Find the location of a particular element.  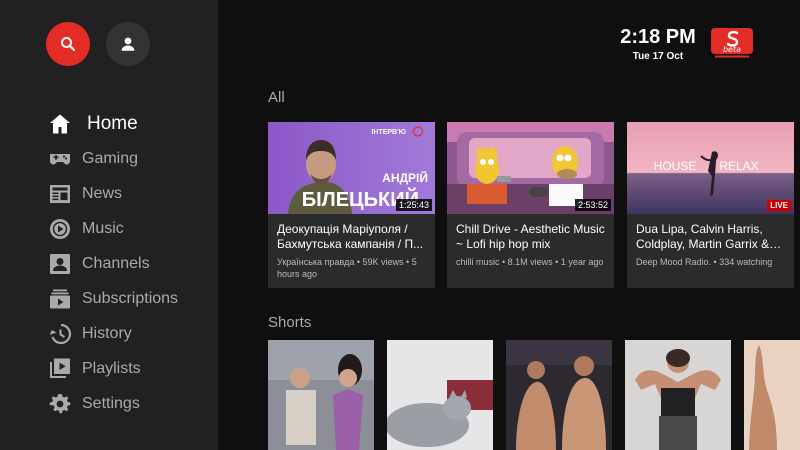

sidebar-item-subscriptions: Subscriptions is located at coordinates (113, 298).